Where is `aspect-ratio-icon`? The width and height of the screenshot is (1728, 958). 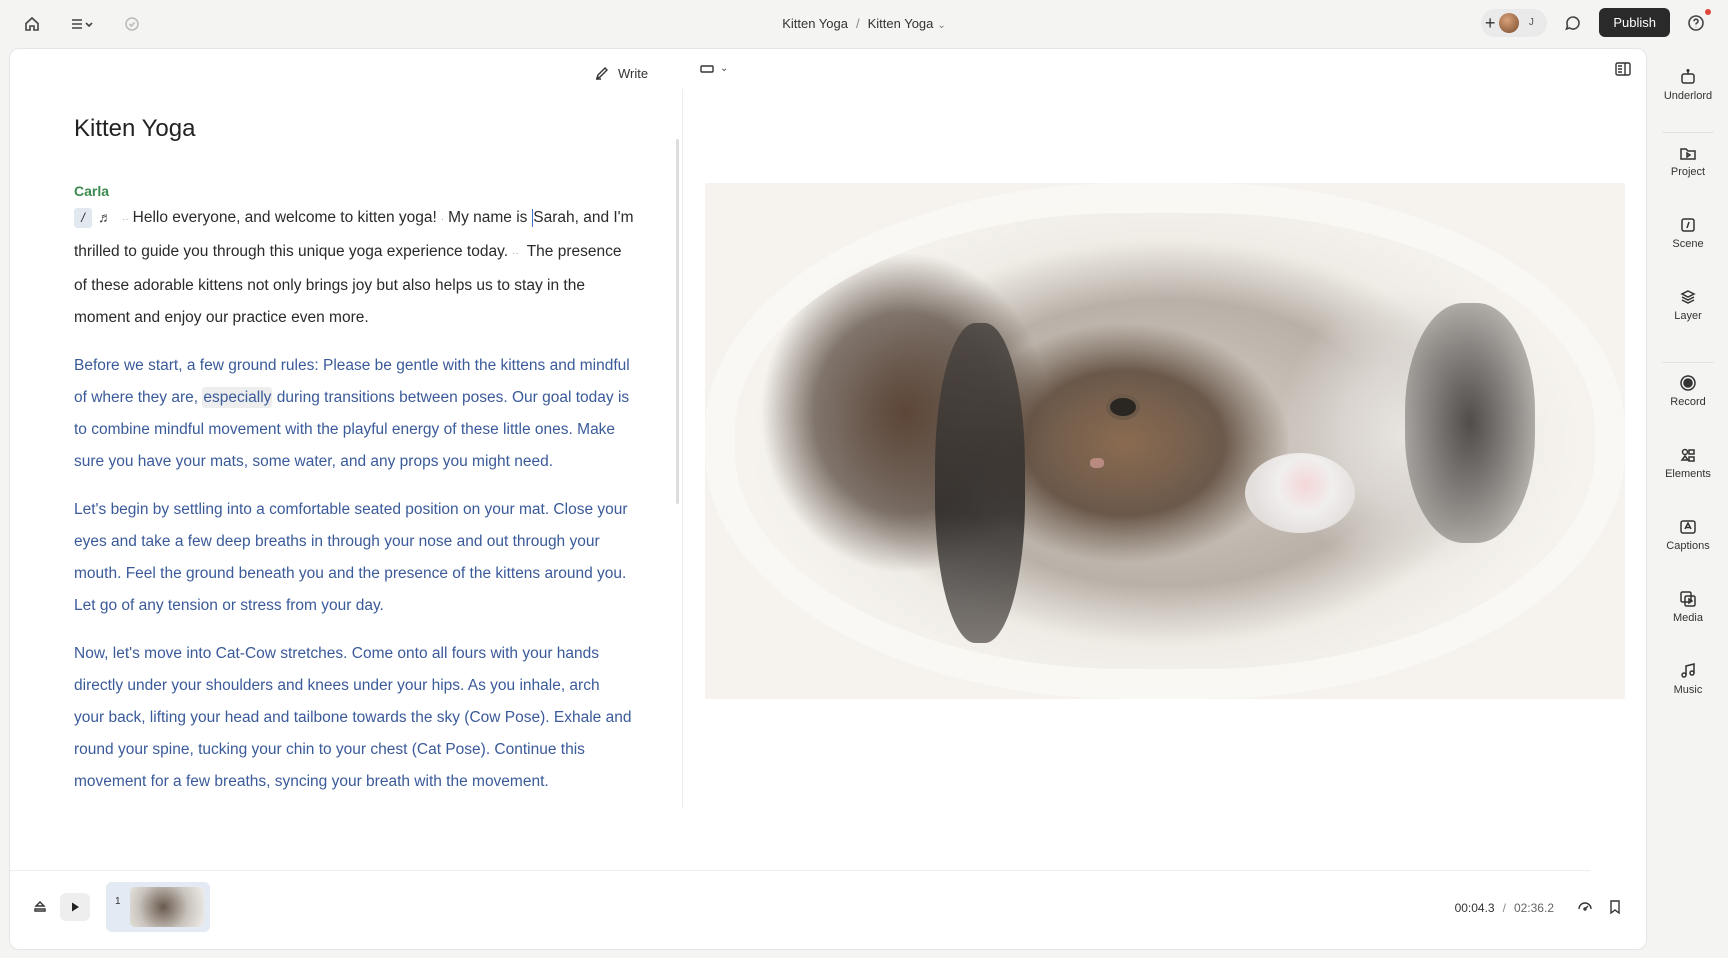
aspect-ratio-icon is located at coordinates (707, 68).